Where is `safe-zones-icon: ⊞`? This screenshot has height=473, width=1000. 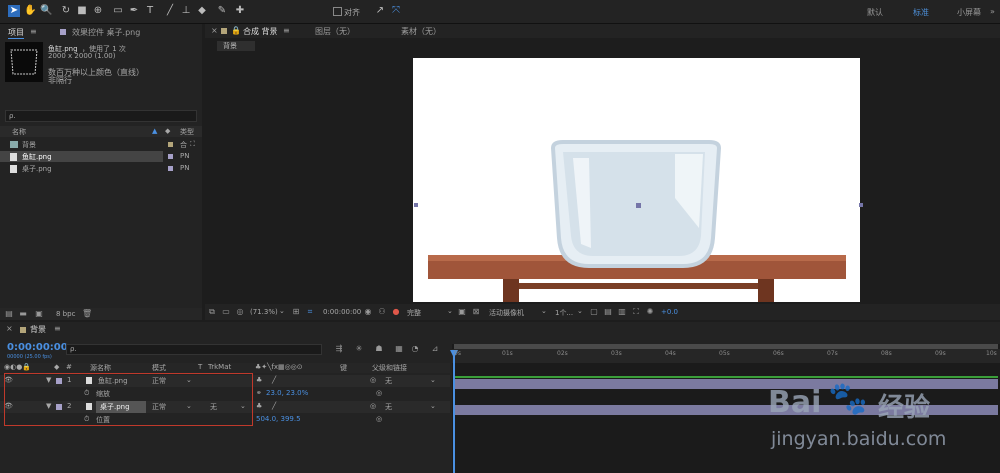
safe-zones-icon: ⊞ is located at coordinates (296, 312).